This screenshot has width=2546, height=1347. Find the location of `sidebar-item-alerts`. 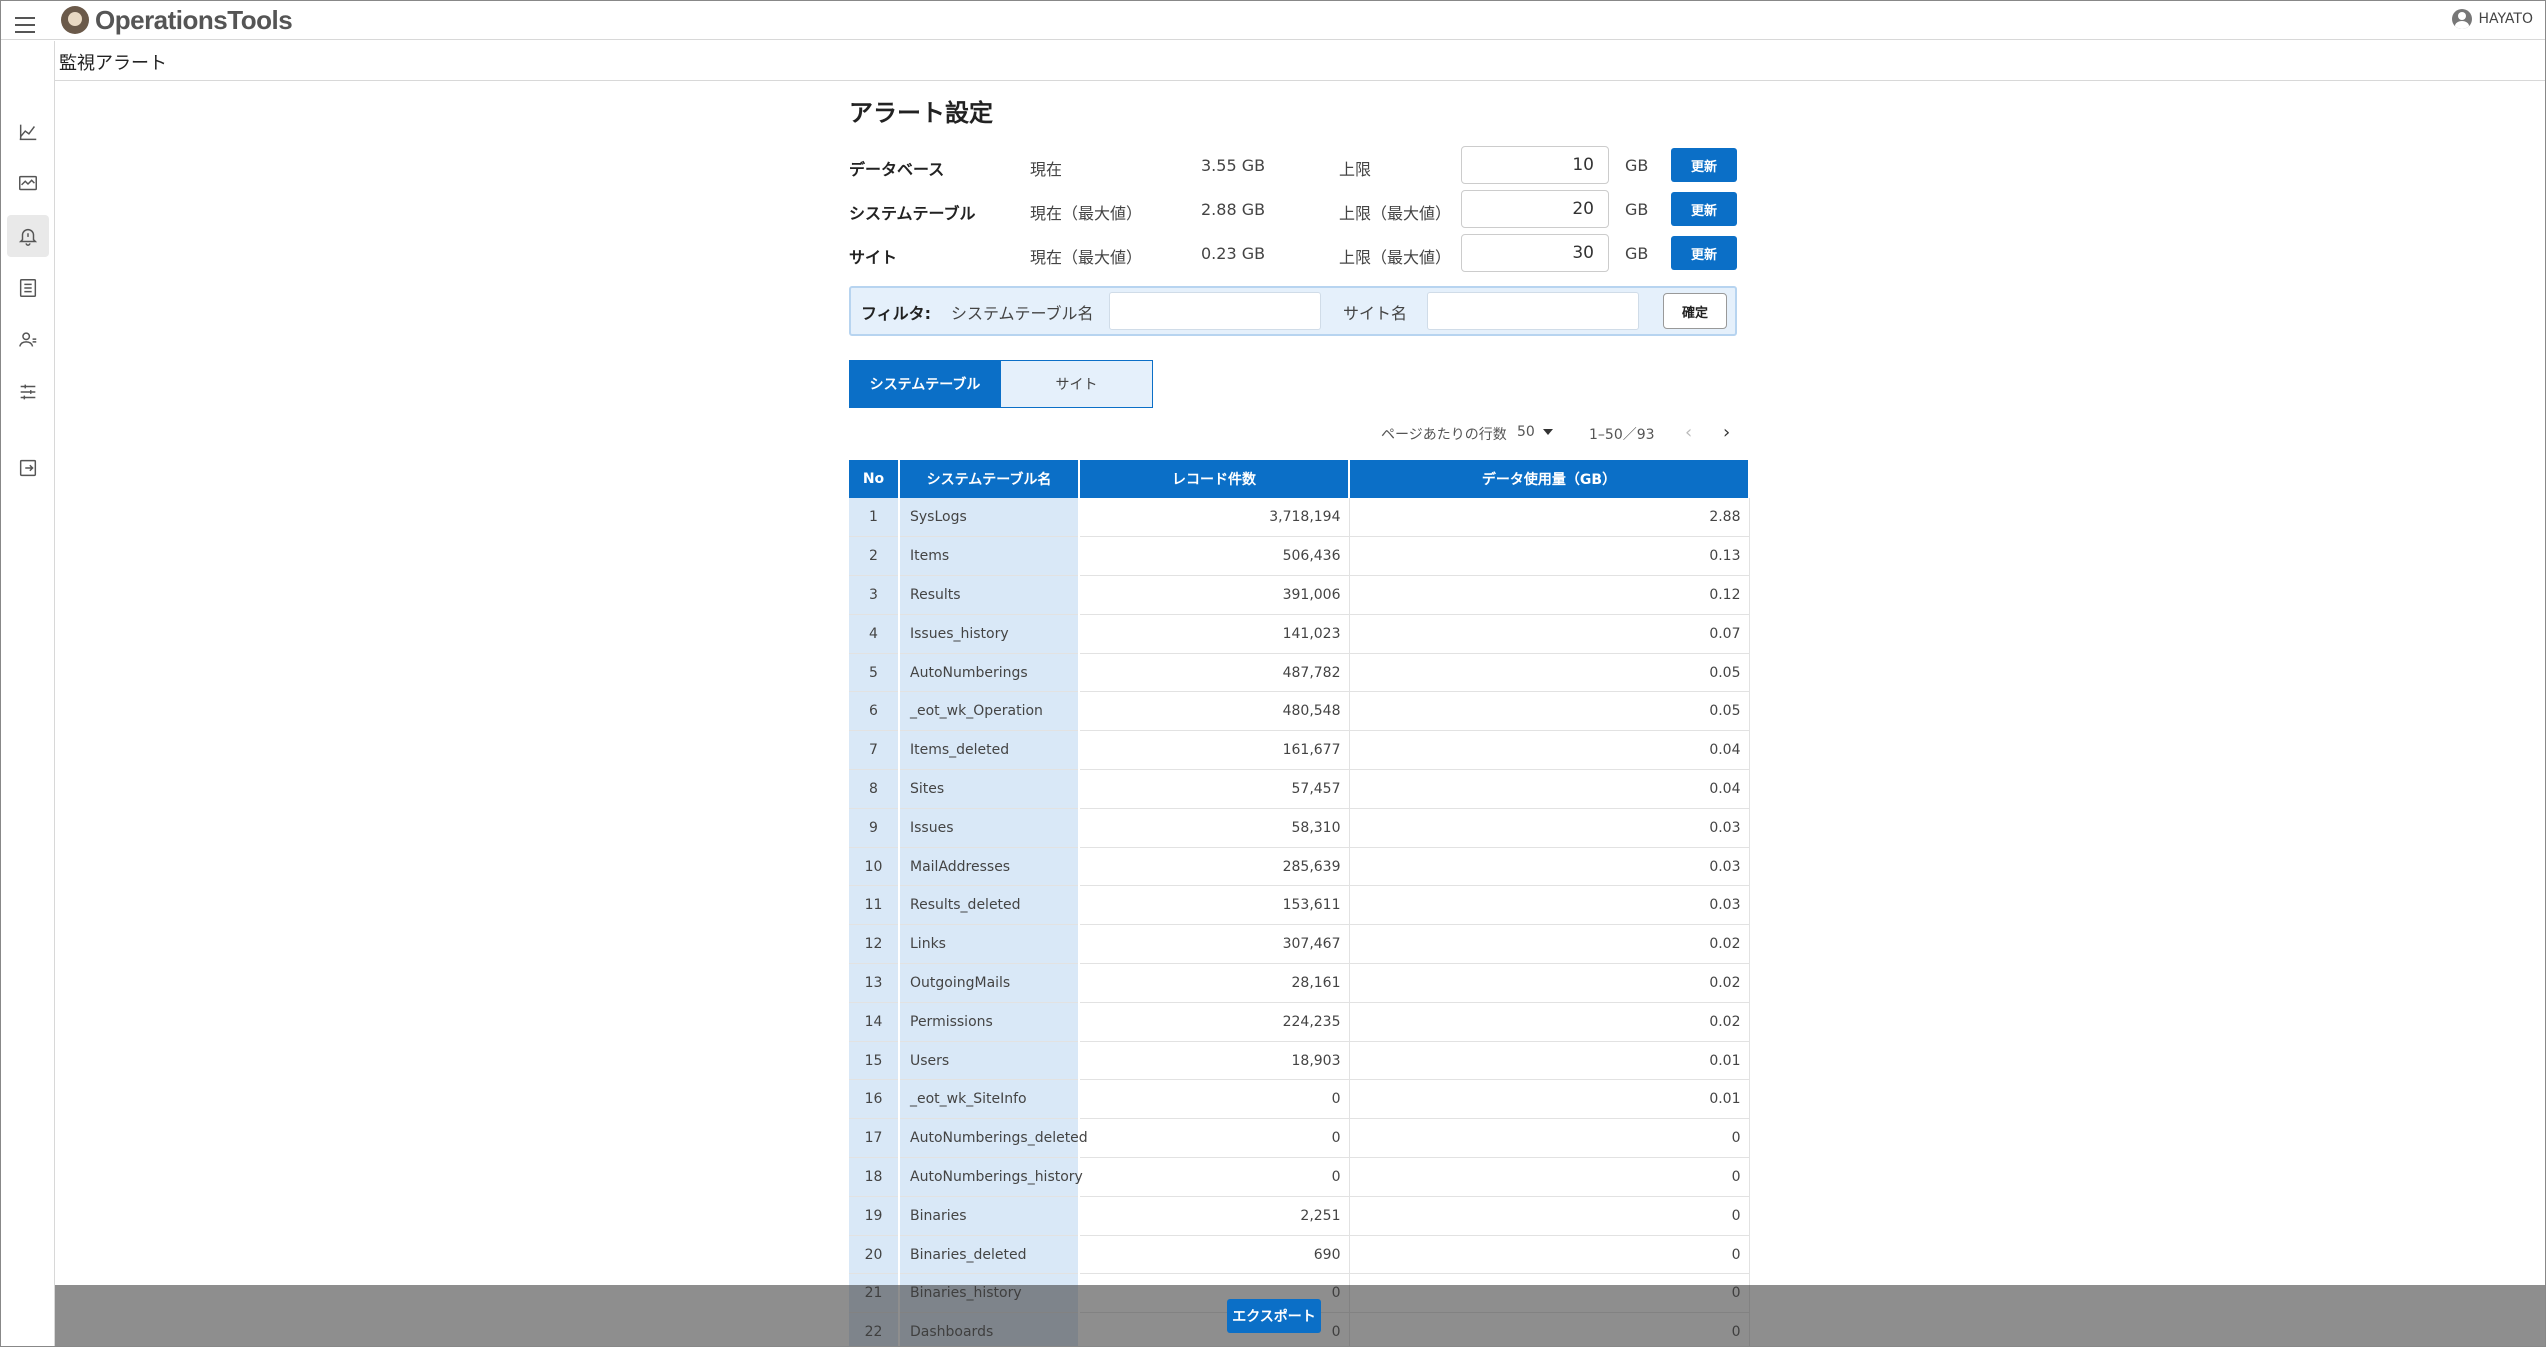

sidebar-item-alerts is located at coordinates (28, 236).